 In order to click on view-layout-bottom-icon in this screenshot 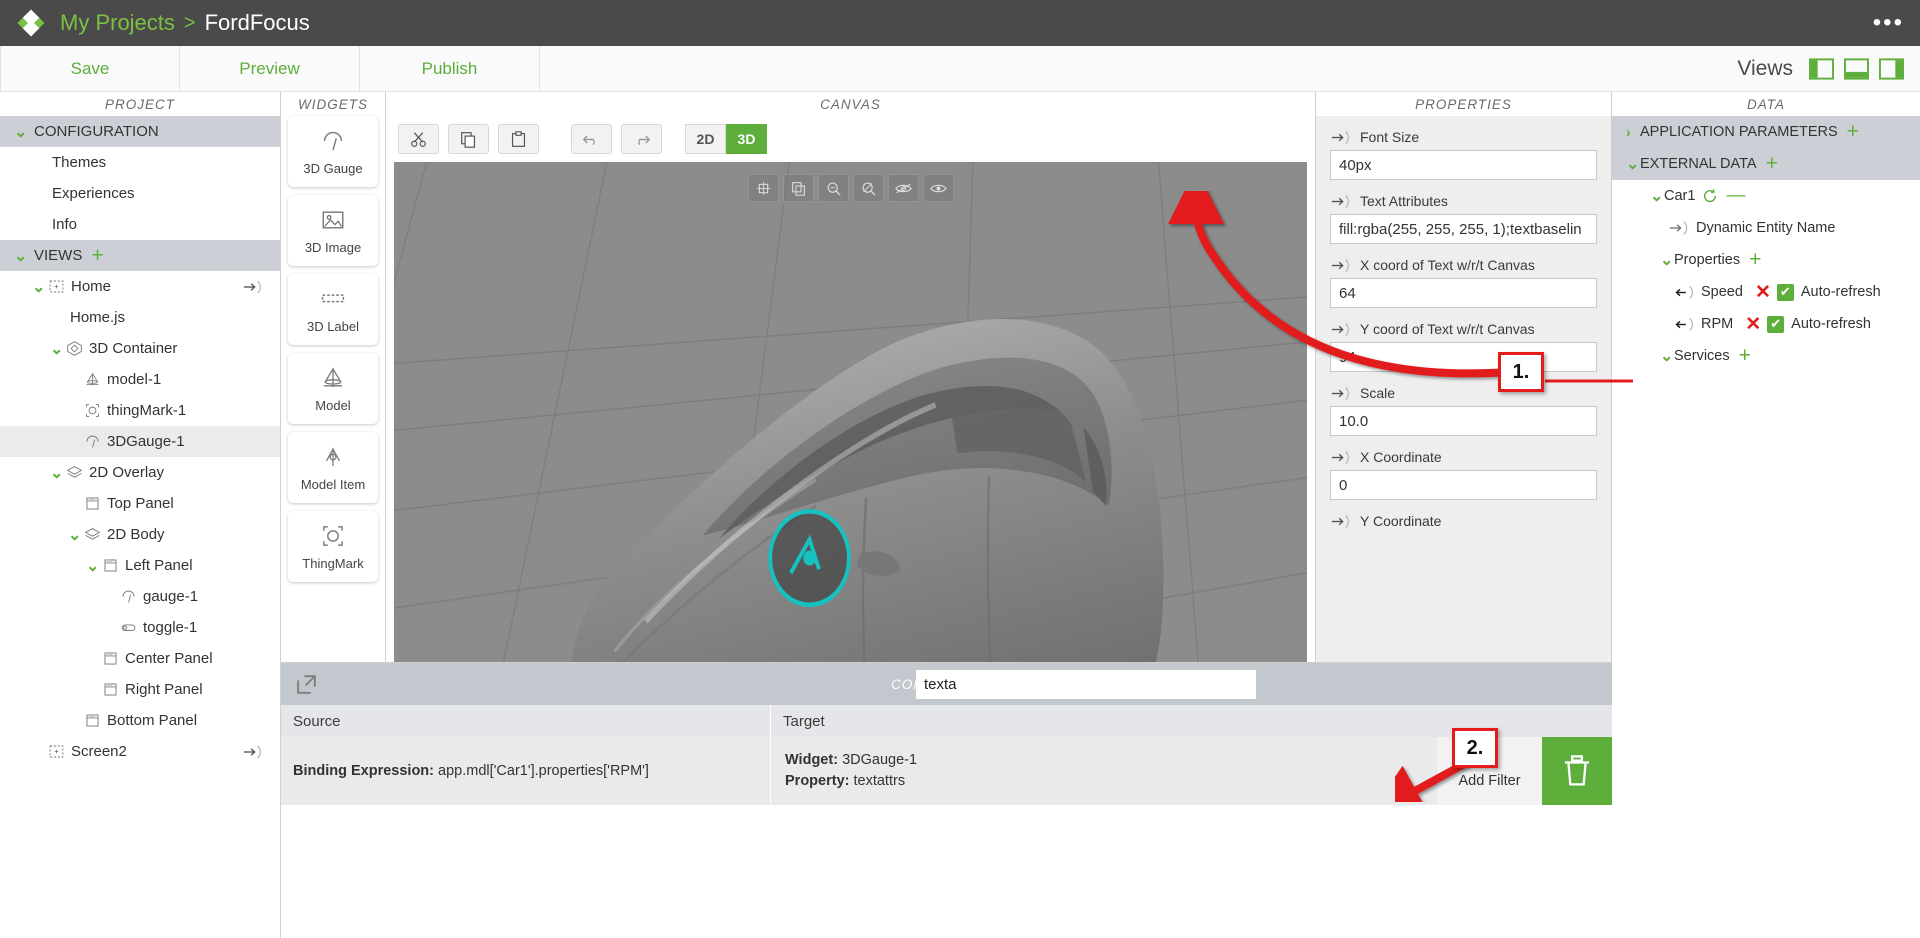, I will do `click(1856, 68)`.